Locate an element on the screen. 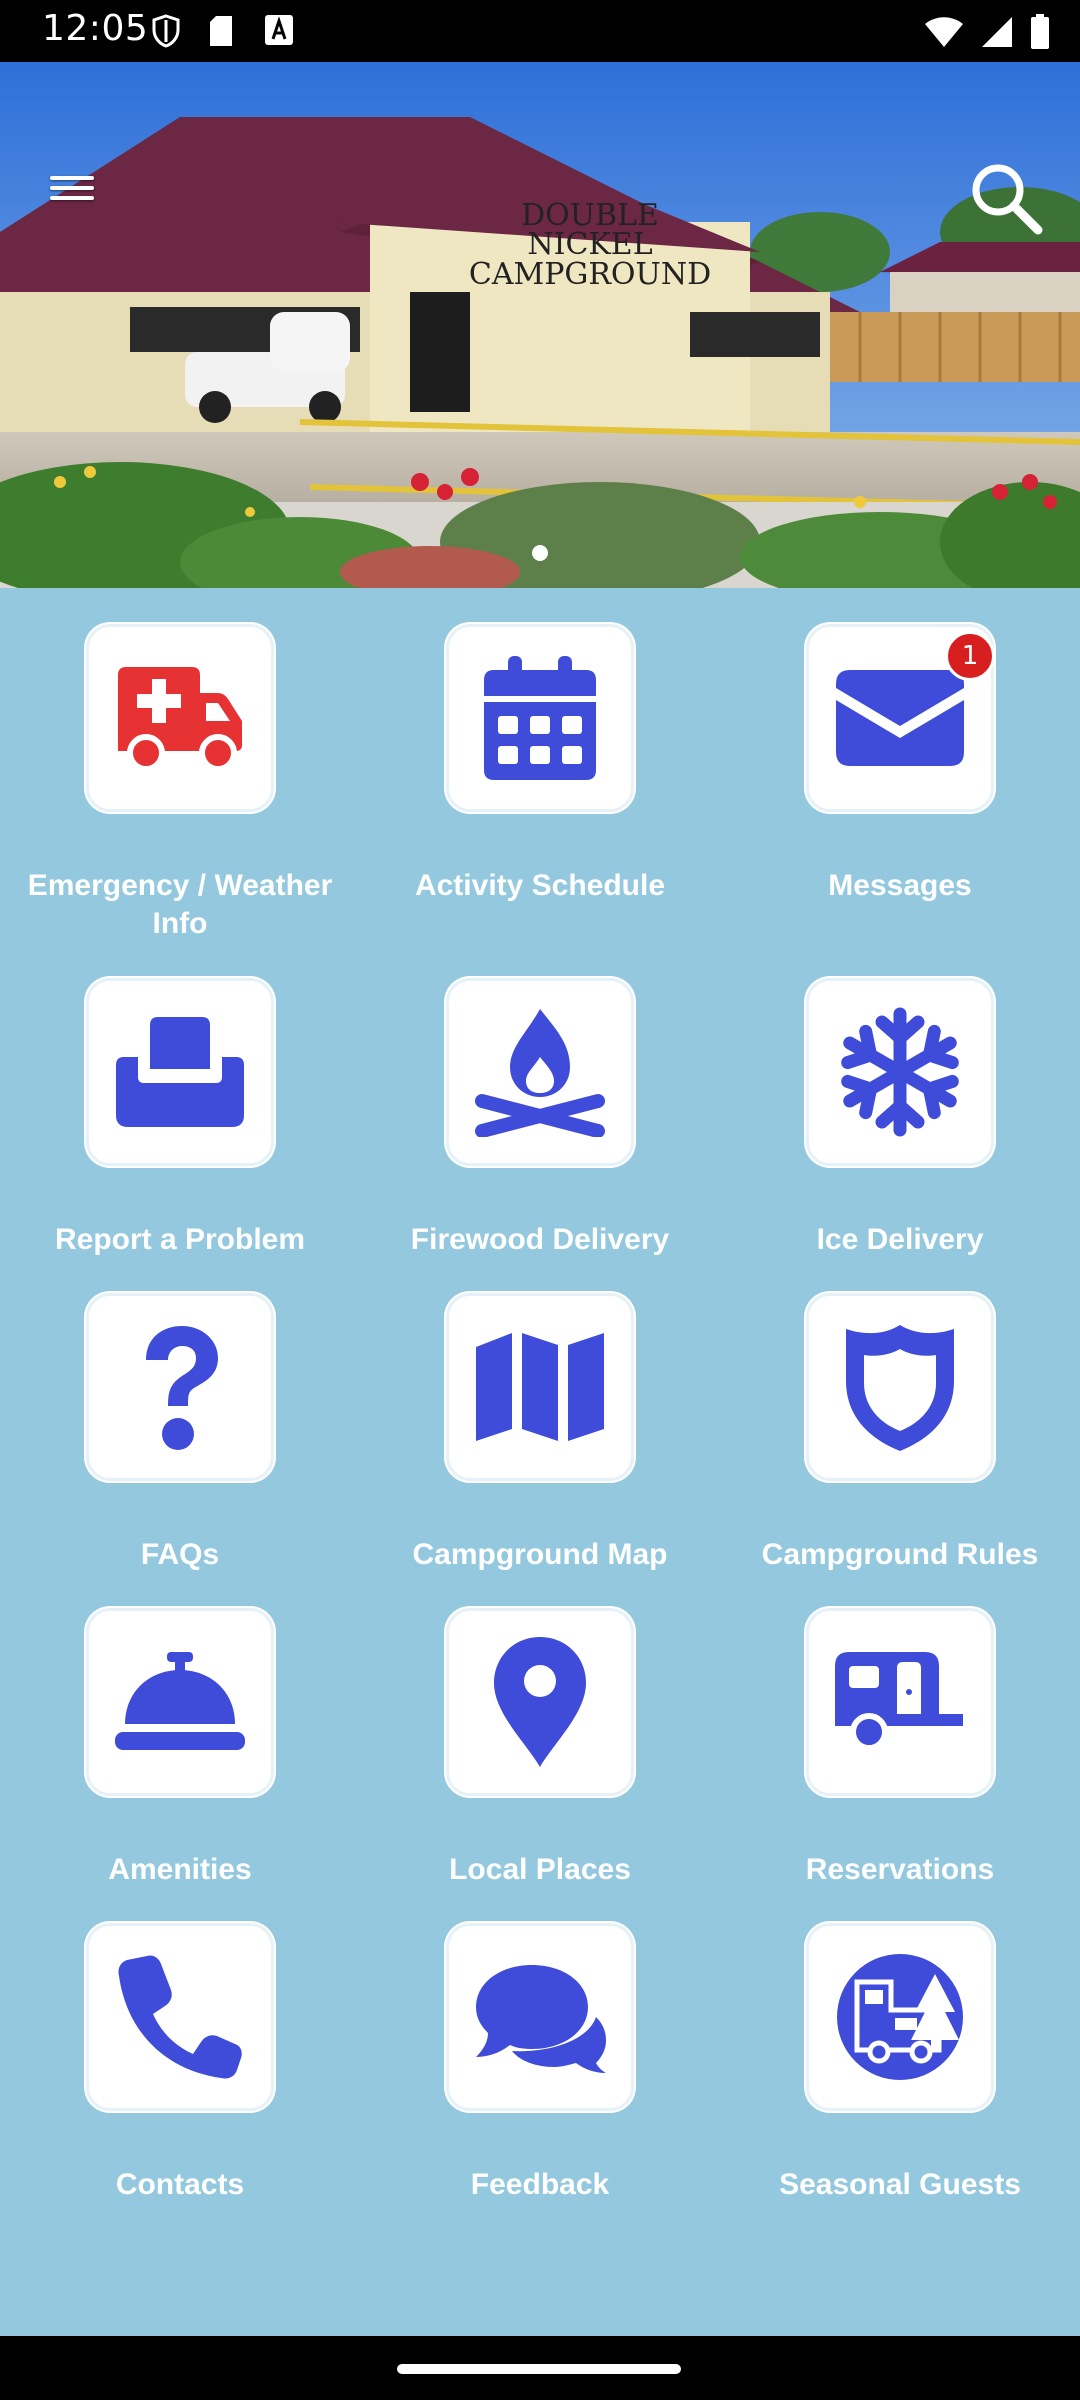 The image size is (1080, 2400). shield-badge-icon is located at coordinates (900, 1388).